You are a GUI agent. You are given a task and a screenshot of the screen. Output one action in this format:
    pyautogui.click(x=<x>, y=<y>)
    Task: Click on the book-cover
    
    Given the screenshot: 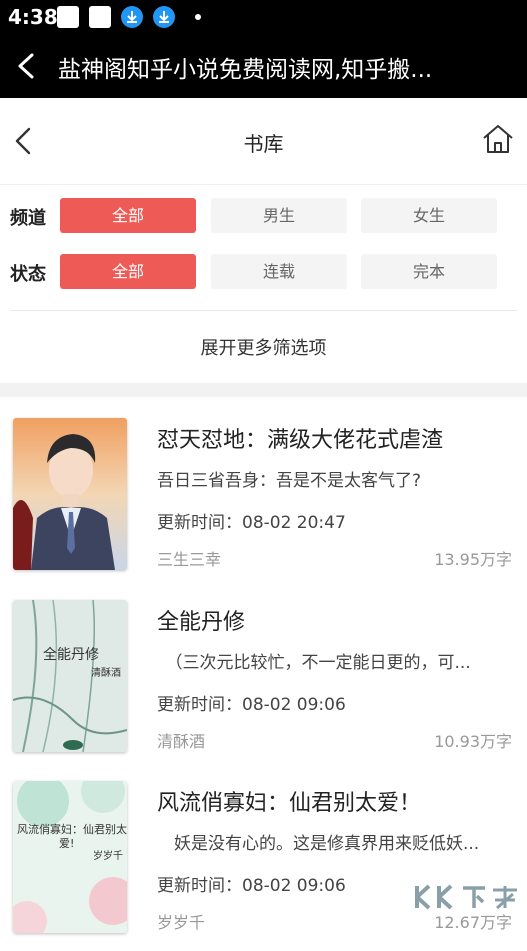 What is the action you would take?
    pyautogui.click(x=70, y=494)
    